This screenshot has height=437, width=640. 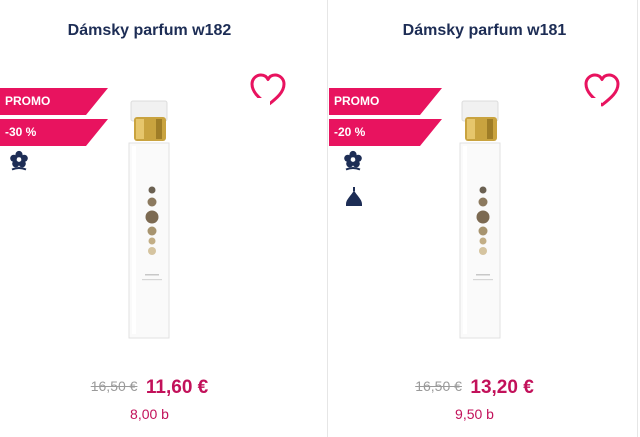 I want to click on points-value: 9,50 b, so click(x=474, y=414).